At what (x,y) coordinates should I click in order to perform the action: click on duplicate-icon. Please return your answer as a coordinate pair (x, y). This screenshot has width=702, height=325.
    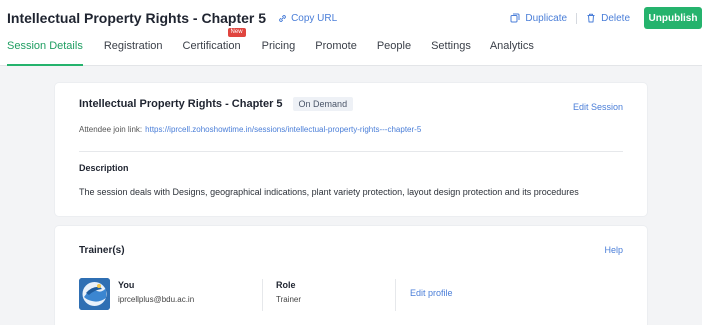
    Looking at the image, I should click on (515, 18).